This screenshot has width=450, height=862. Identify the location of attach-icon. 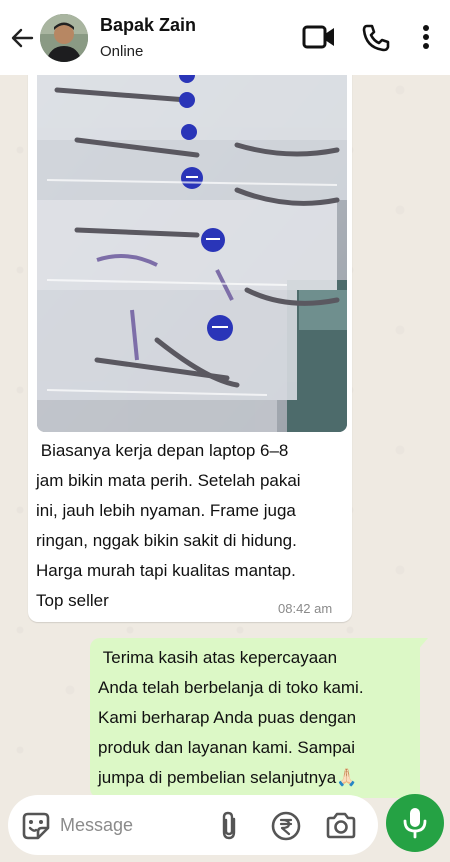
(229, 828).